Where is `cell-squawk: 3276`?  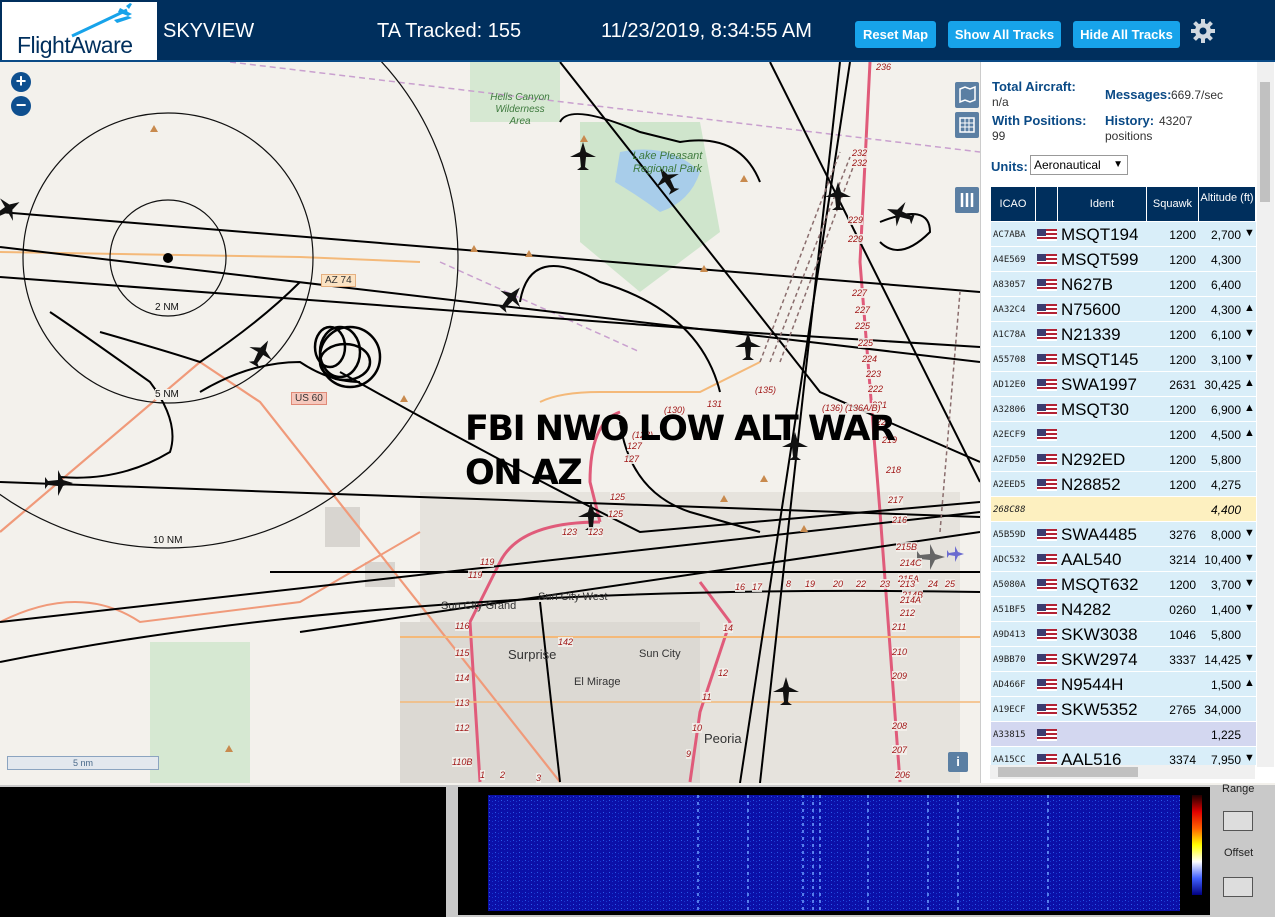
cell-squawk: 3276 is located at coordinates (1182, 535).